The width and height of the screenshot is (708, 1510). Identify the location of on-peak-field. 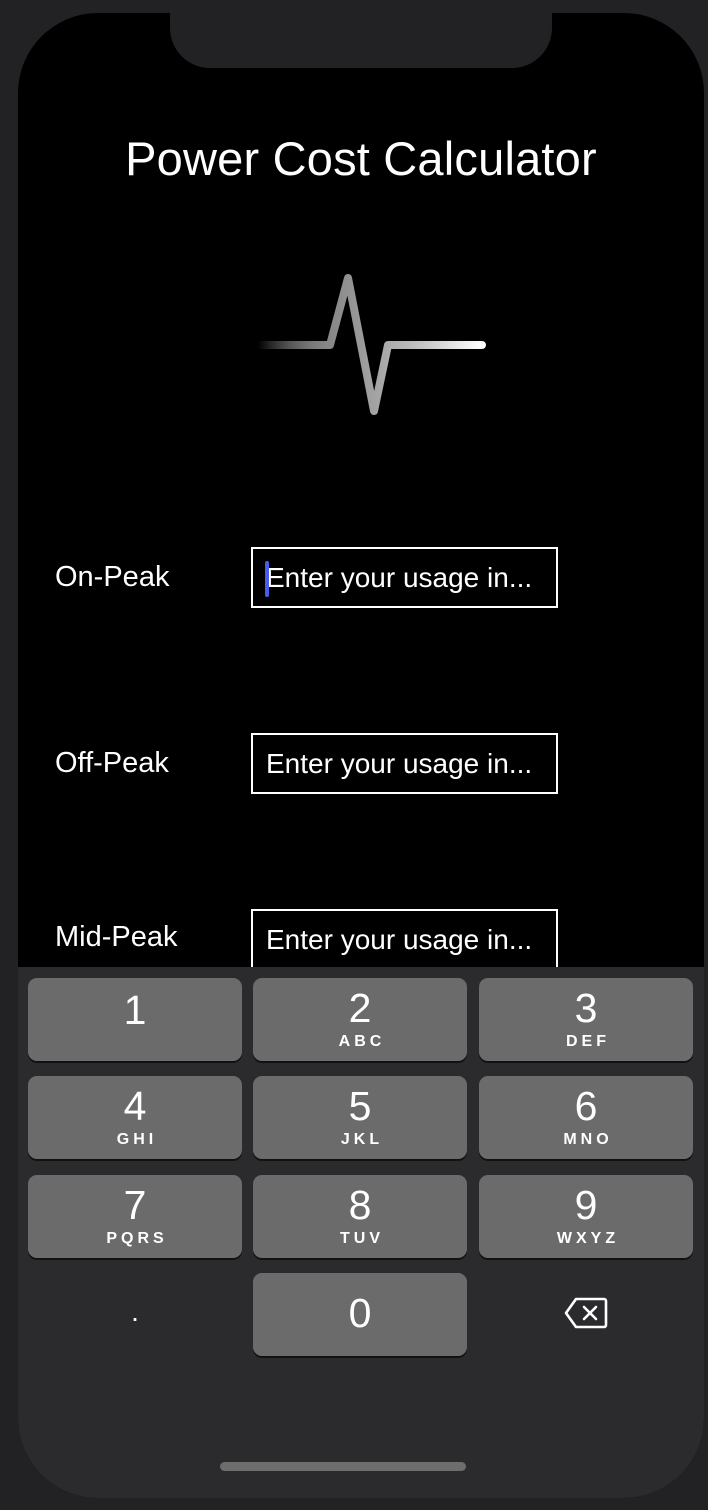
(404, 577).